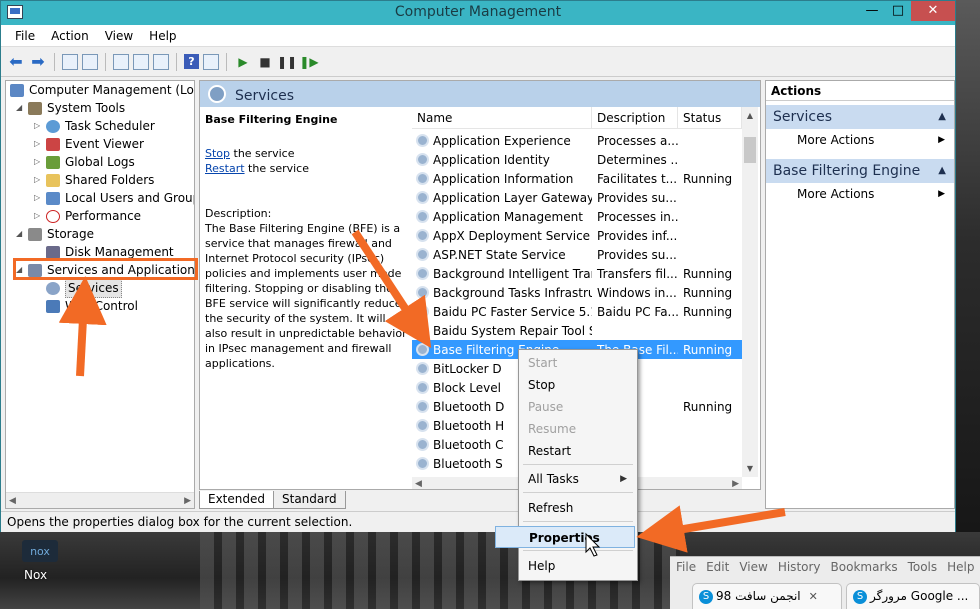 This screenshot has height=609, width=980. What do you see at coordinates (102, 90) in the screenshot?
I see `tree-item-computer-management: Computer Management (Local` at bounding box center [102, 90].